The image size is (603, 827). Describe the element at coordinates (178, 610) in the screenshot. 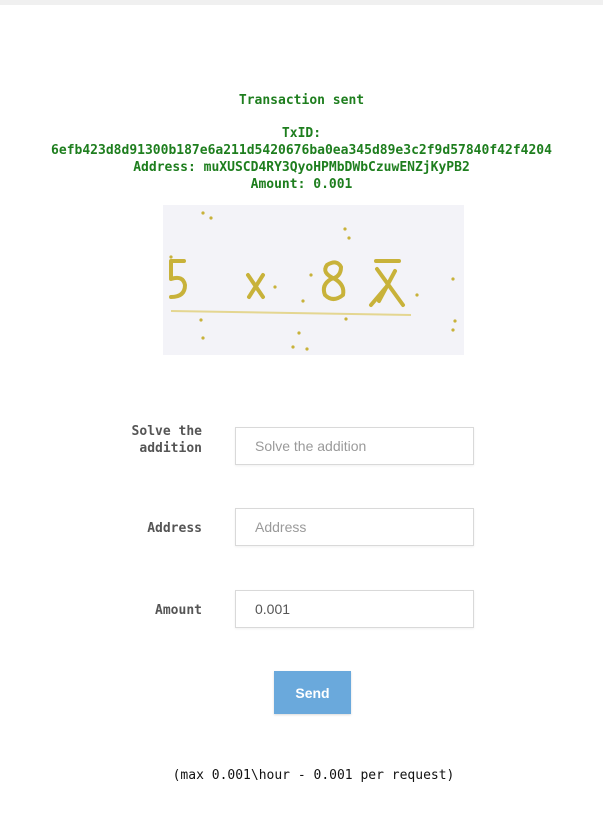

I see `amount-label: Amount` at that location.